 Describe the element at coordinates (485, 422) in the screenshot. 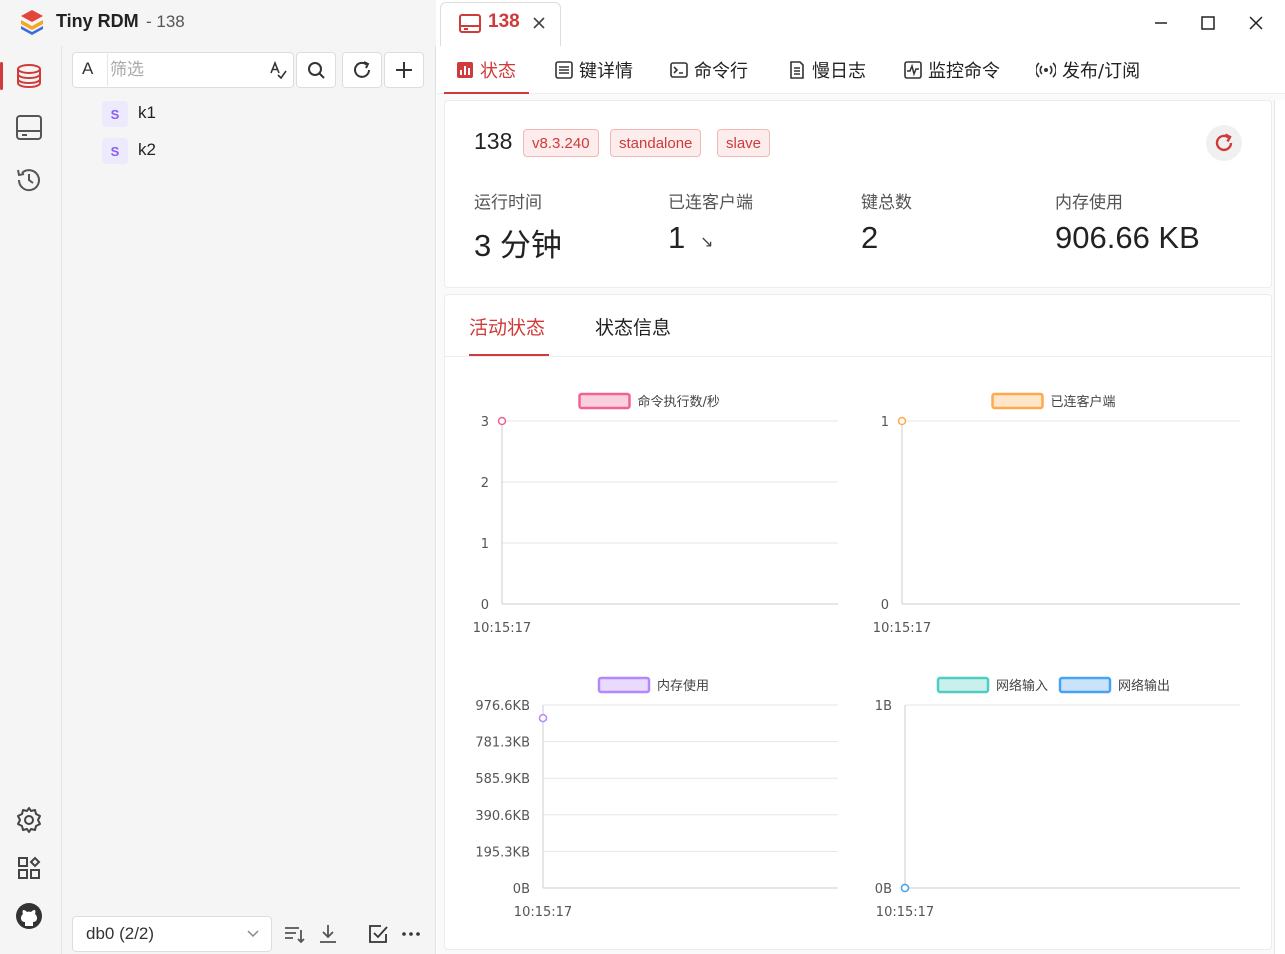

I see `y-tick-label: 3` at that location.